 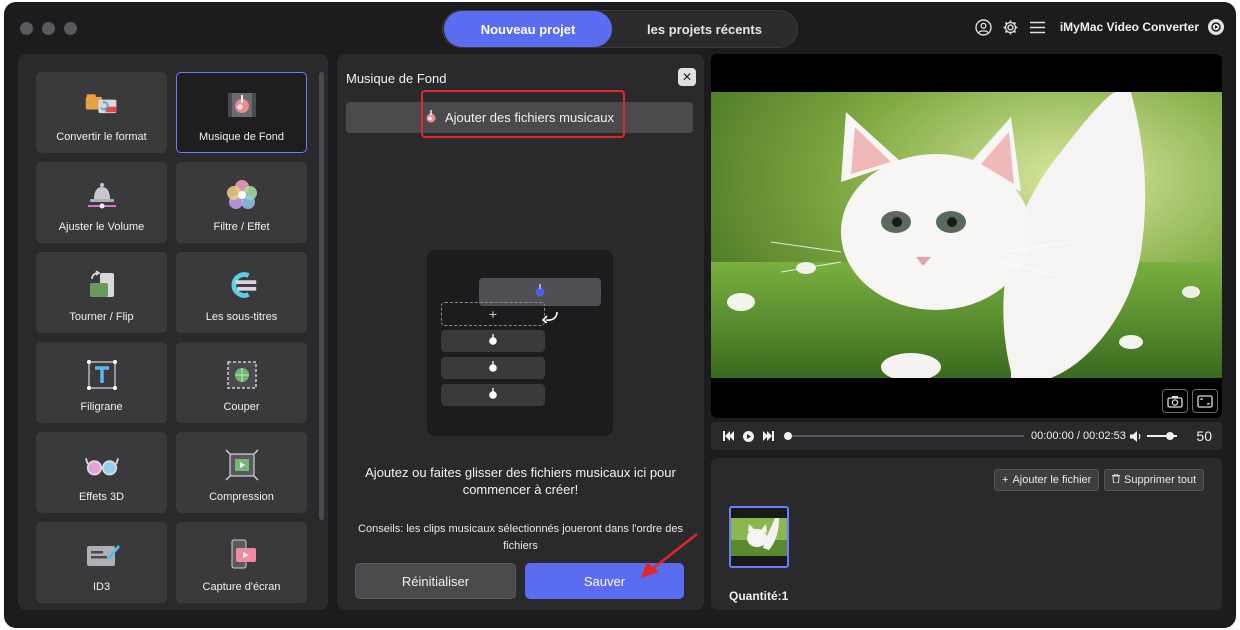 I want to click on user-account-icon, so click(x=984, y=27).